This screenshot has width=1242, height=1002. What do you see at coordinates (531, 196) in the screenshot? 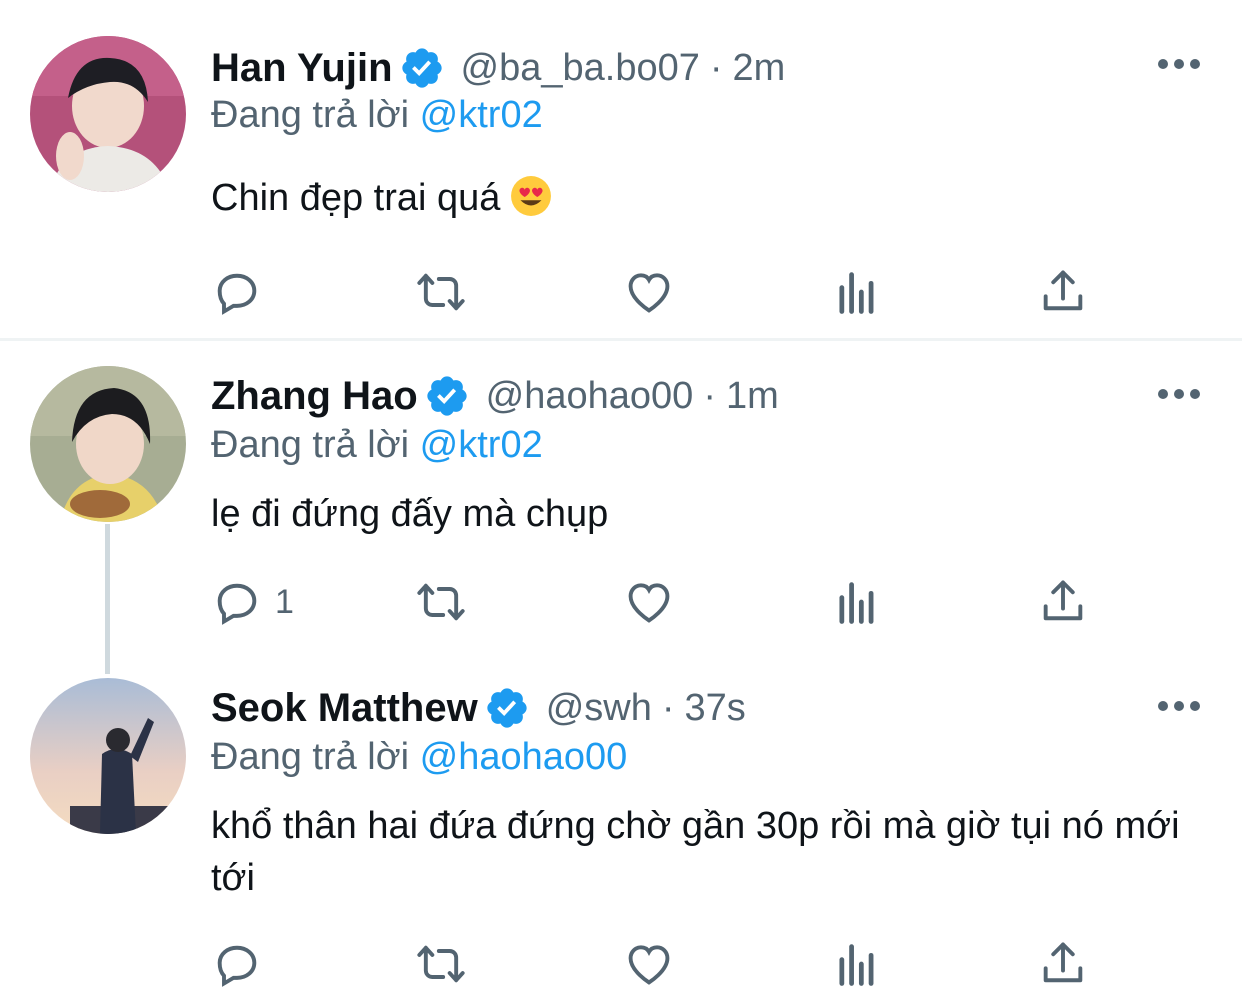
I see `heart-eyes-emoji-icon` at bounding box center [531, 196].